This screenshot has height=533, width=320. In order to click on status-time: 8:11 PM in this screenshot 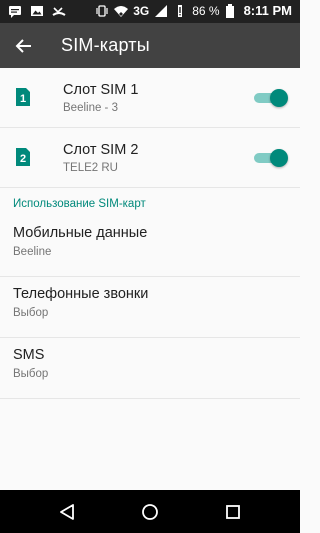, I will do `click(267, 10)`.